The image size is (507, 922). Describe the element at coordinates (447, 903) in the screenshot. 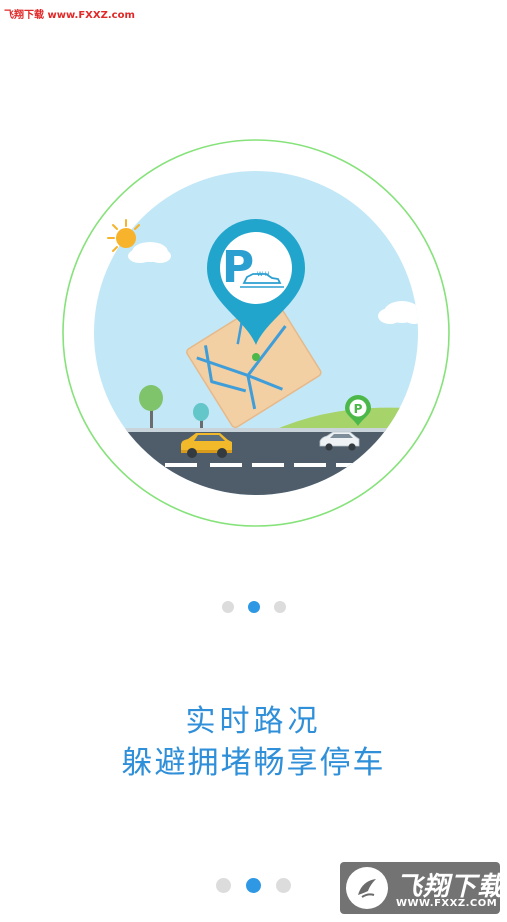

I see `watermark-logo-url: WWW.FXXZ.COM` at that location.